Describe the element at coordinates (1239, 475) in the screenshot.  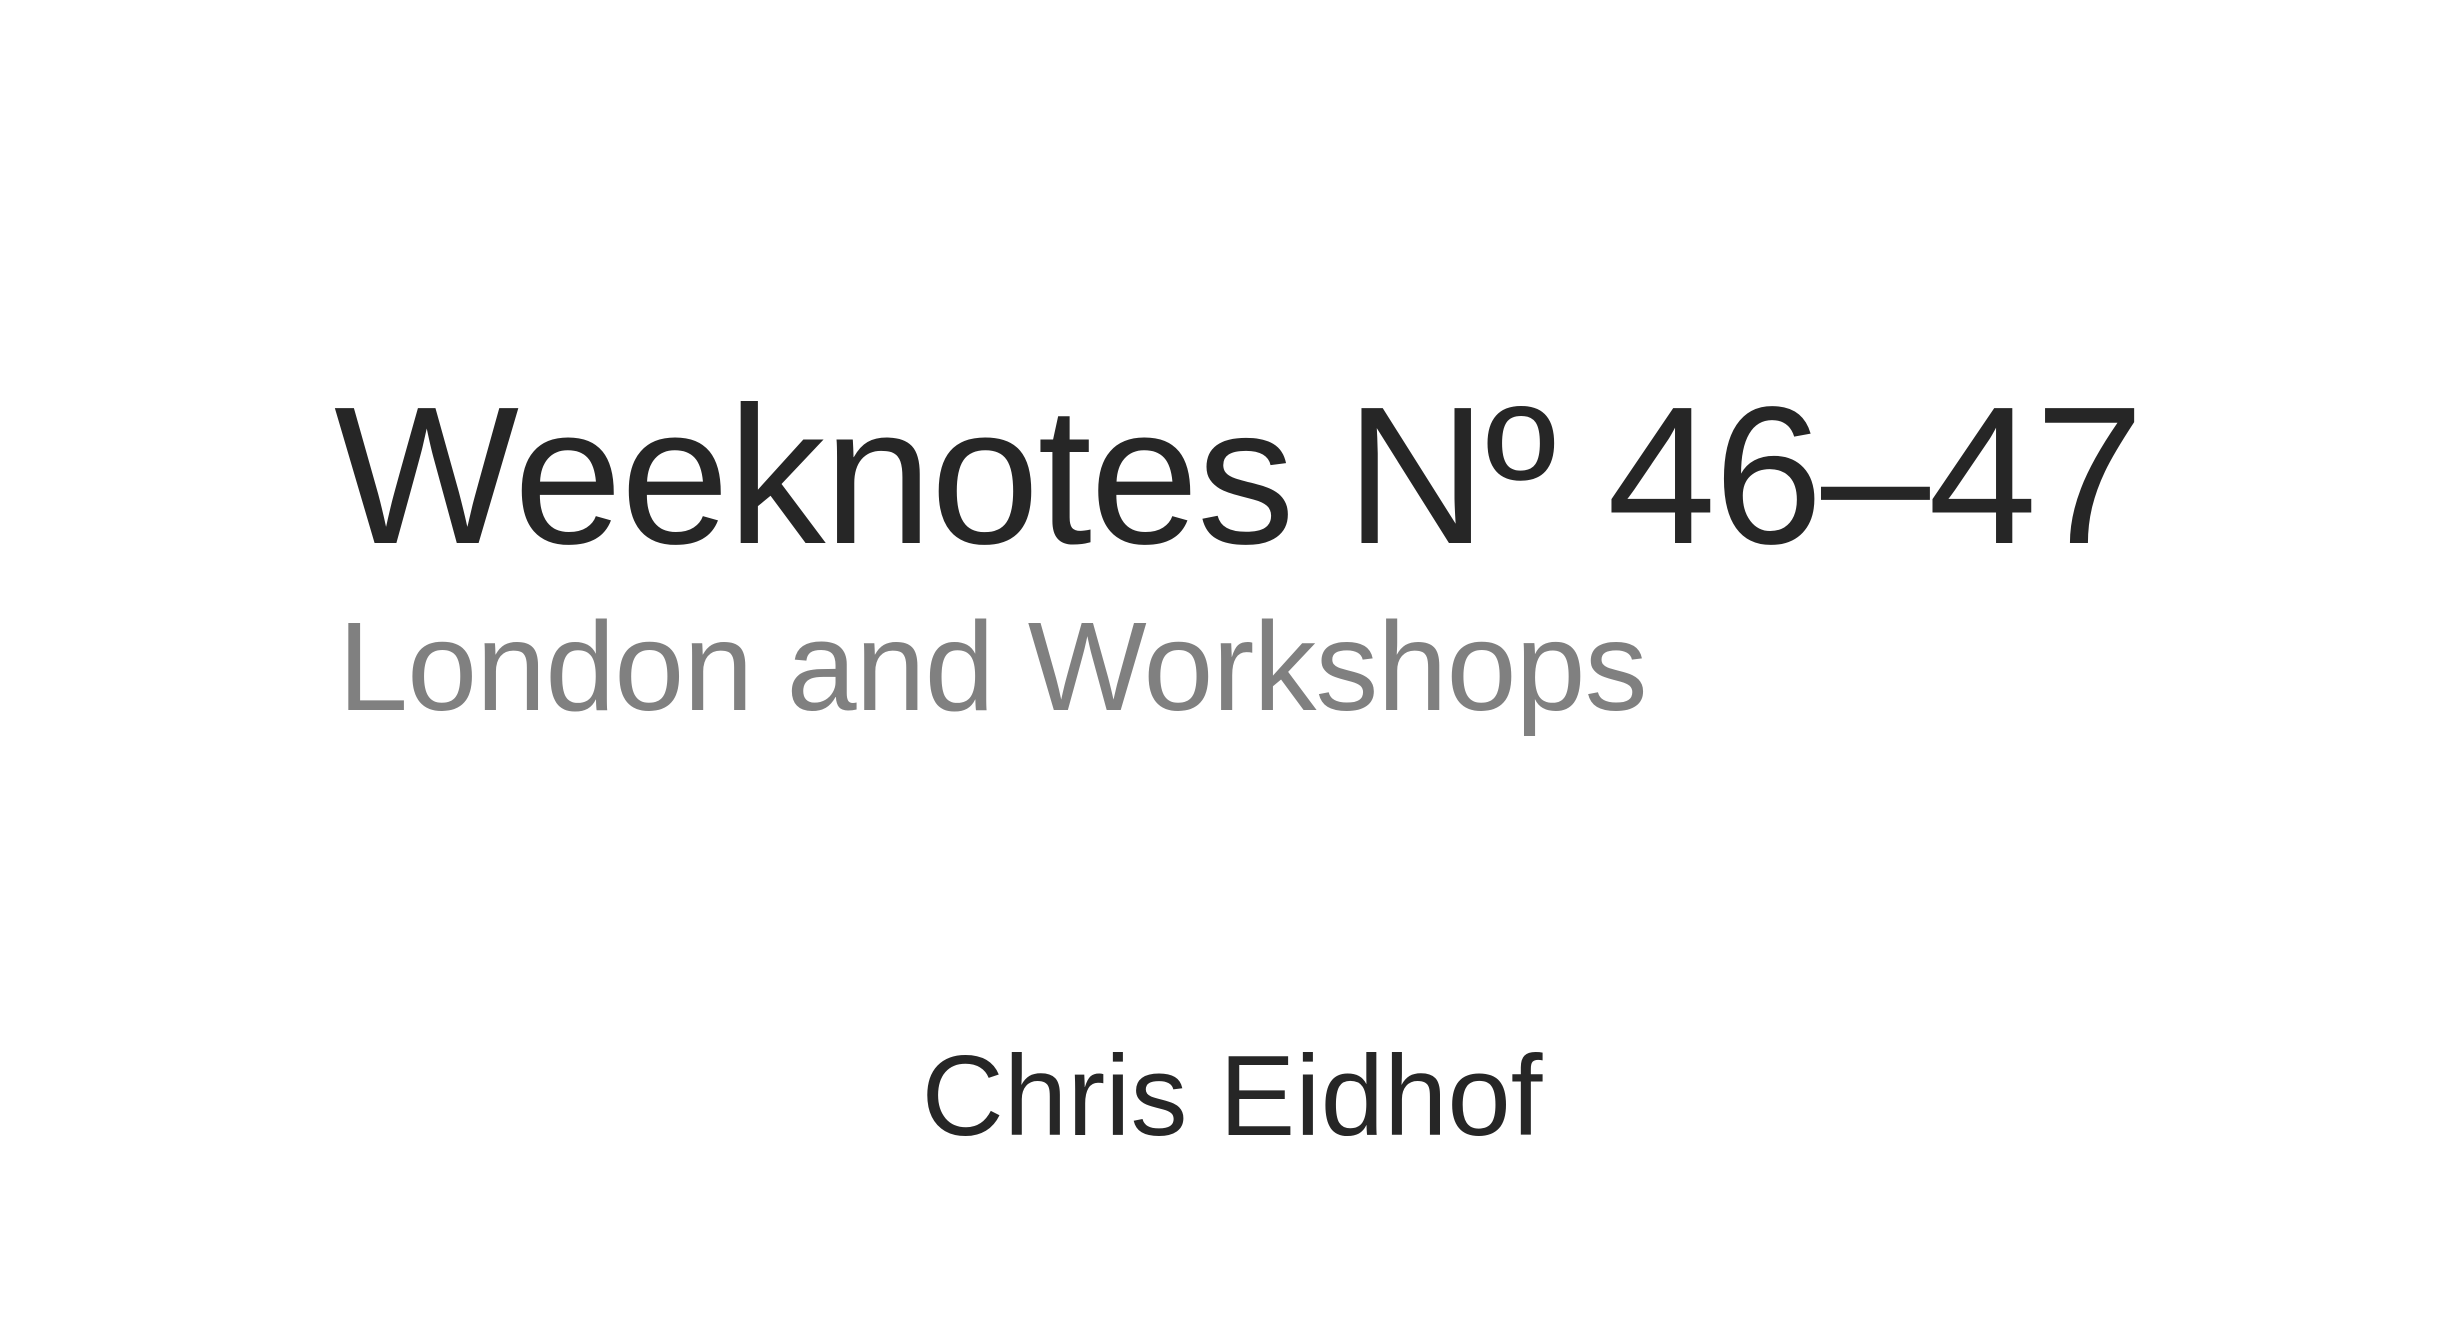
I see `page-title: Weeknotes Nº 46–47` at that location.